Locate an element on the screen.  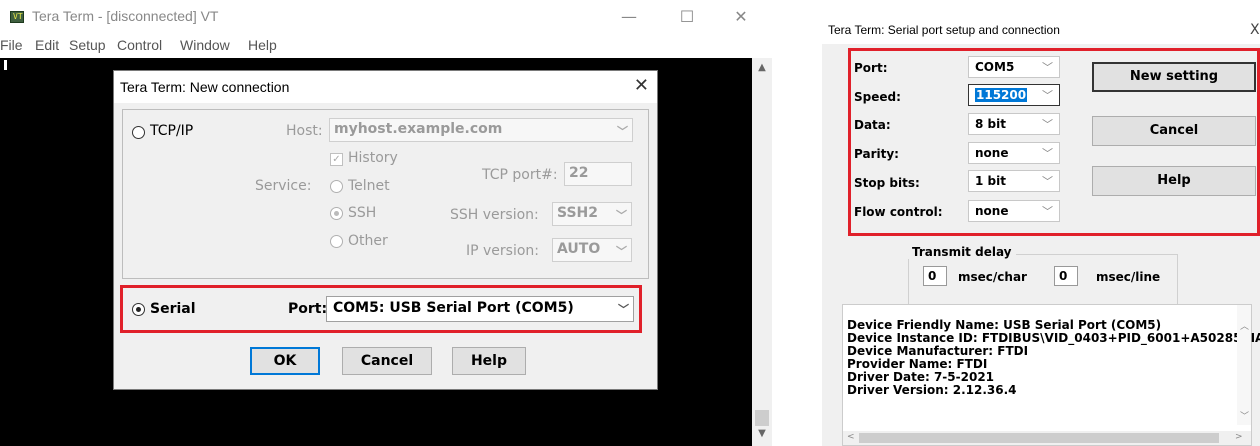
ssh-version-value: SSH2 is located at coordinates (577, 213).